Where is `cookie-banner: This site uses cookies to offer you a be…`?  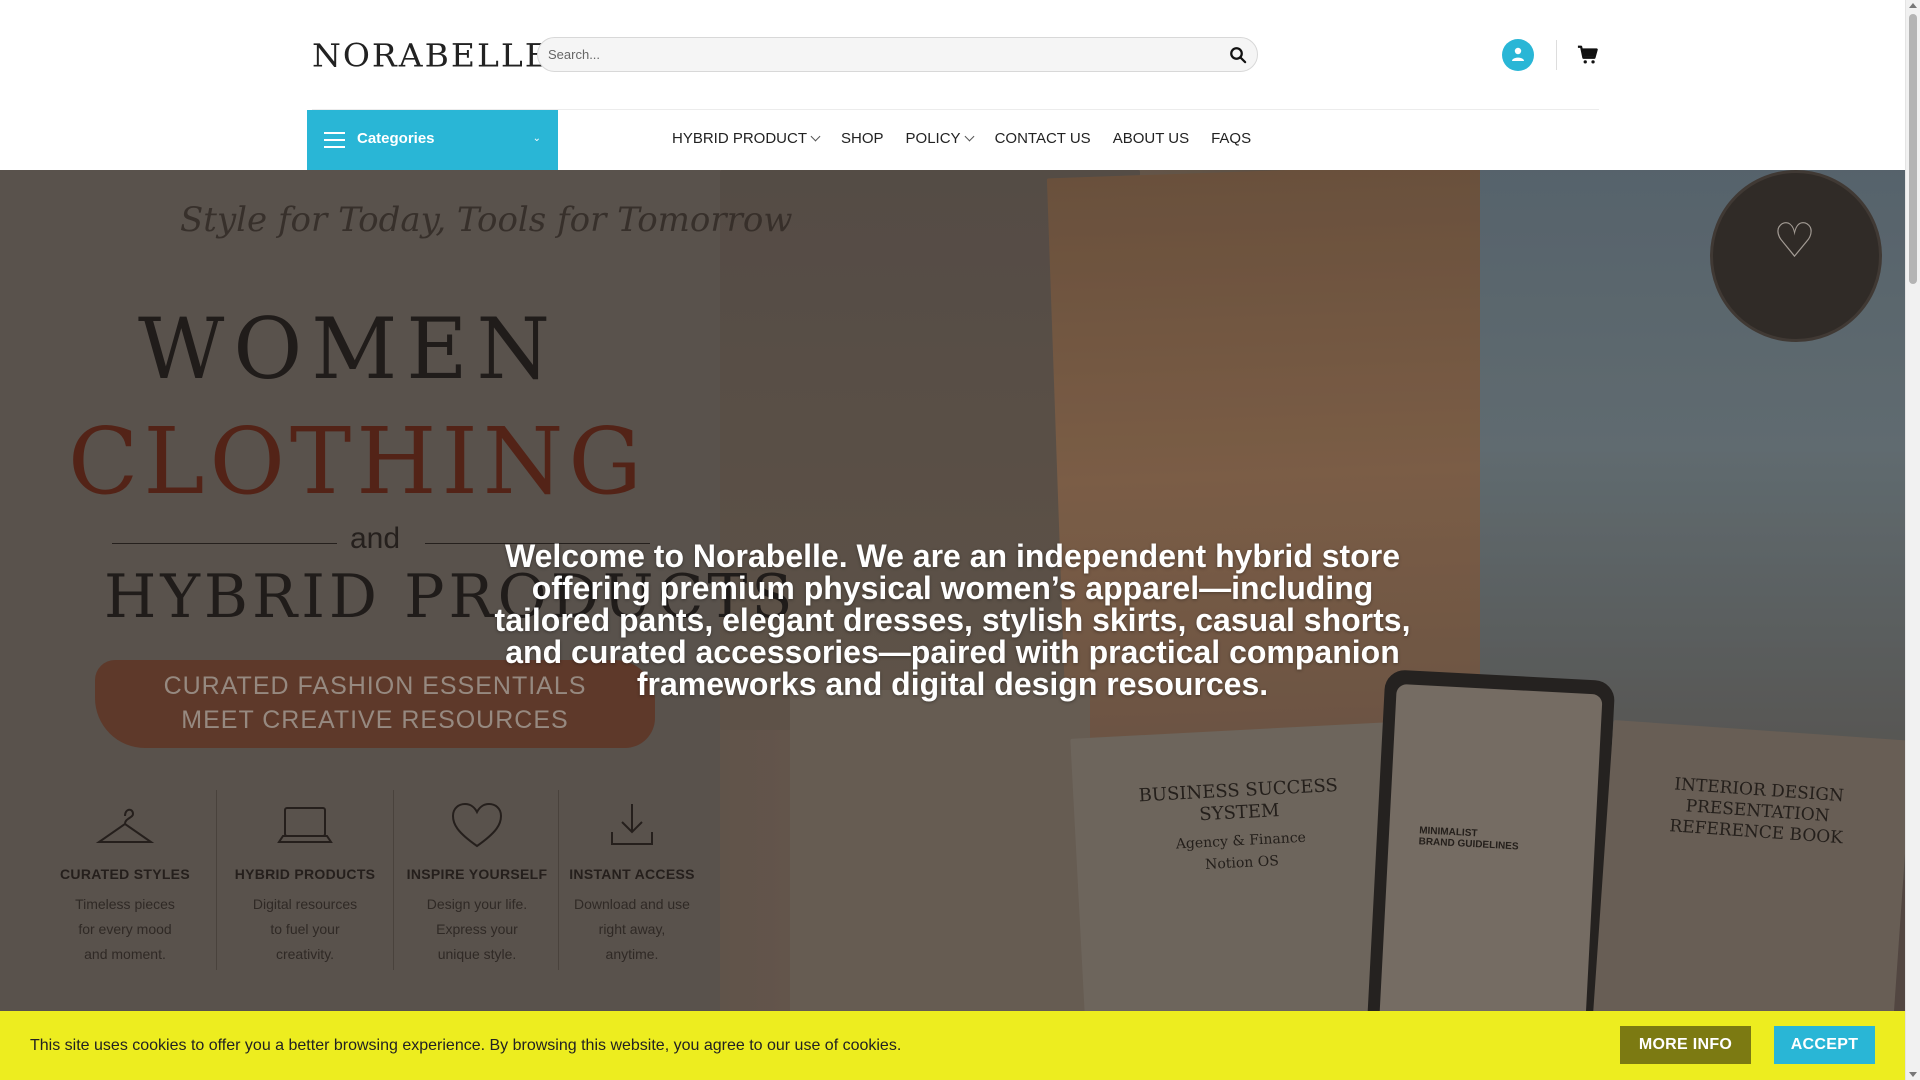 cookie-banner: This site uses cookies to offer you a be… is located at coordinates (952, 1045).